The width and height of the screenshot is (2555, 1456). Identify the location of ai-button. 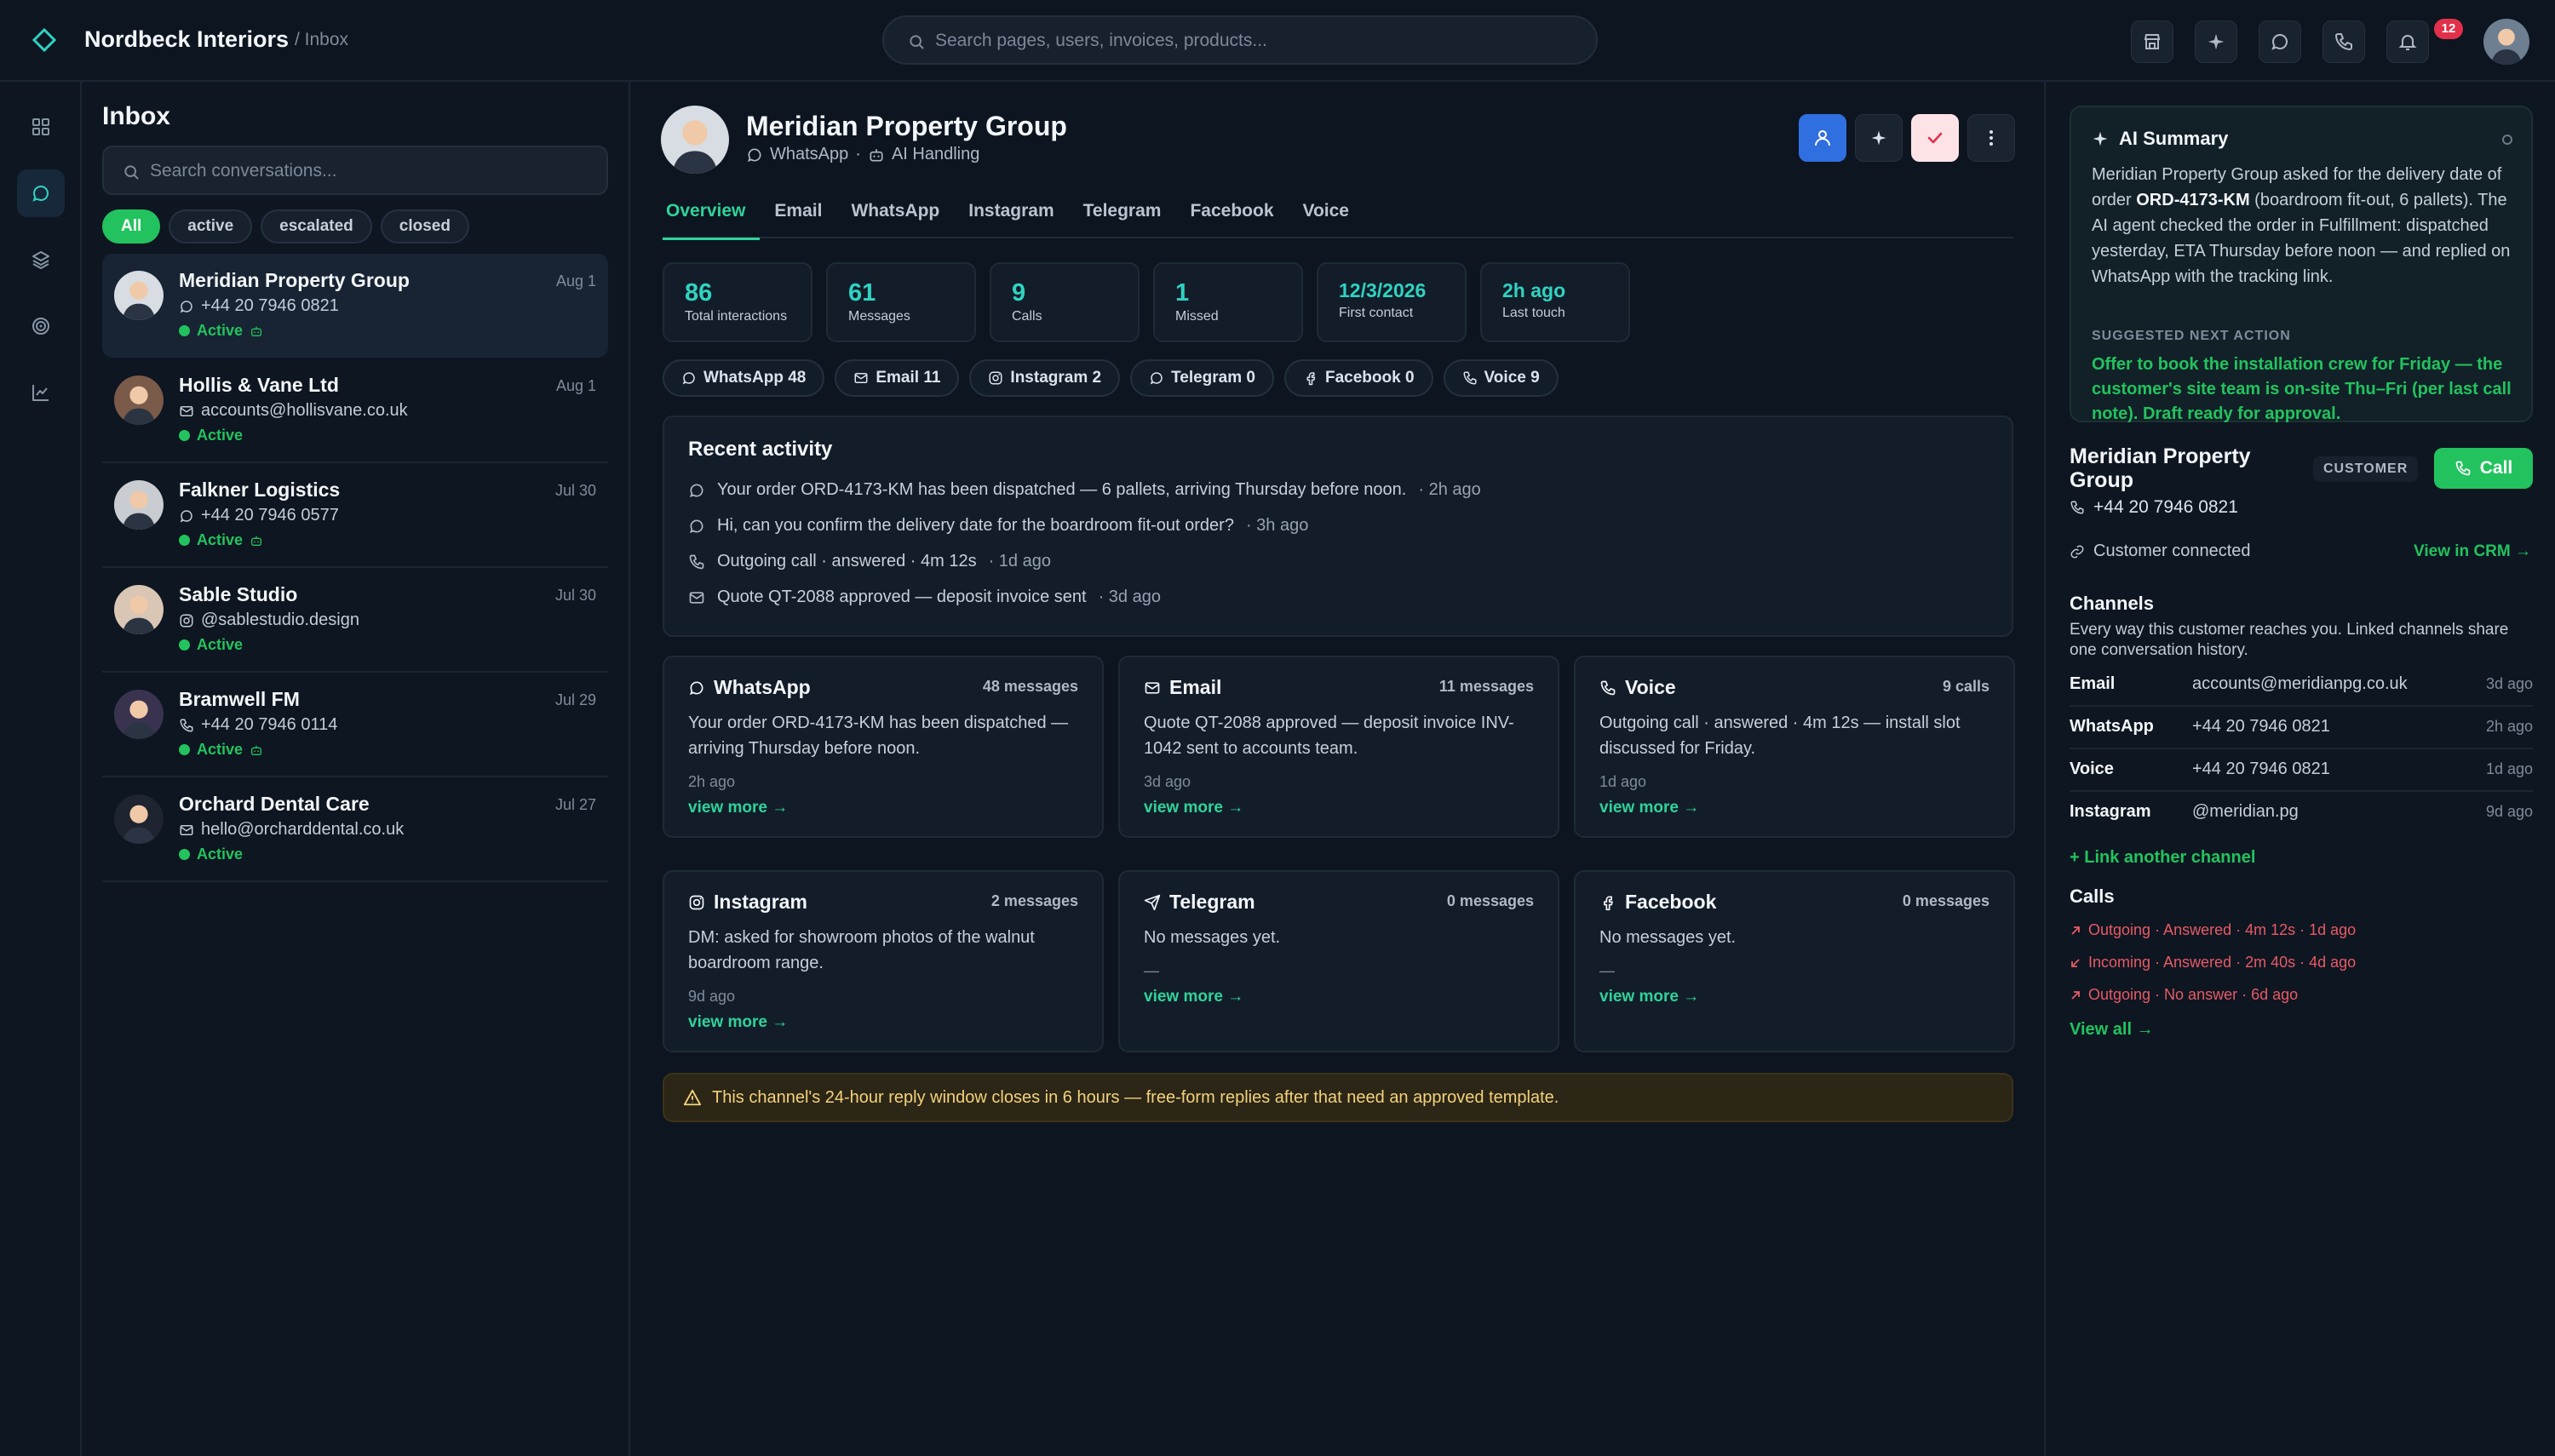
(2216, 41).